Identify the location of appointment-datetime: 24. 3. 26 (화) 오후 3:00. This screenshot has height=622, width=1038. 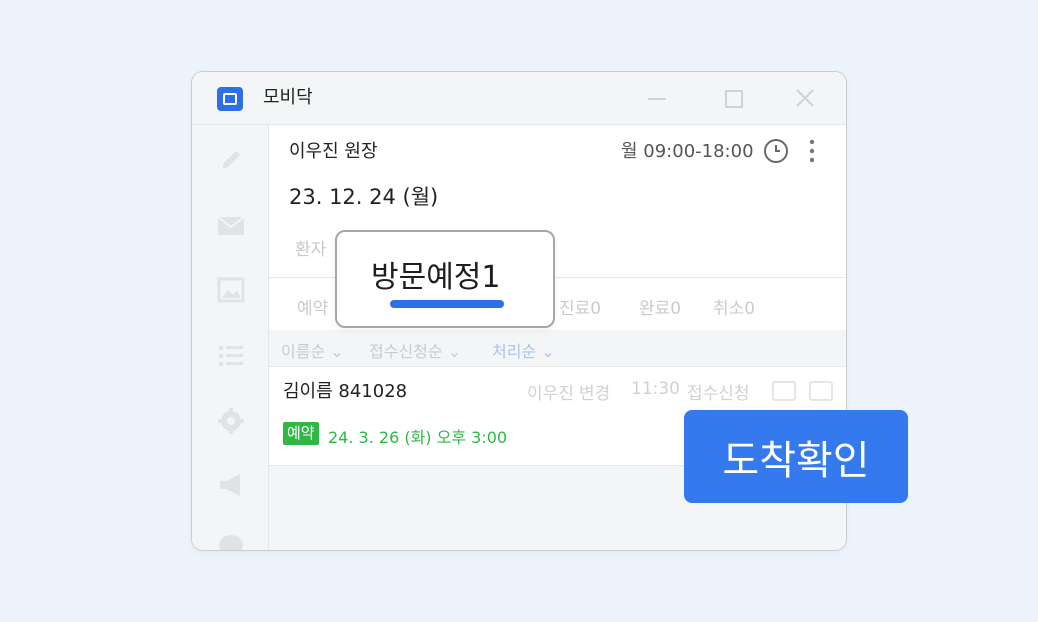
(418, 437).